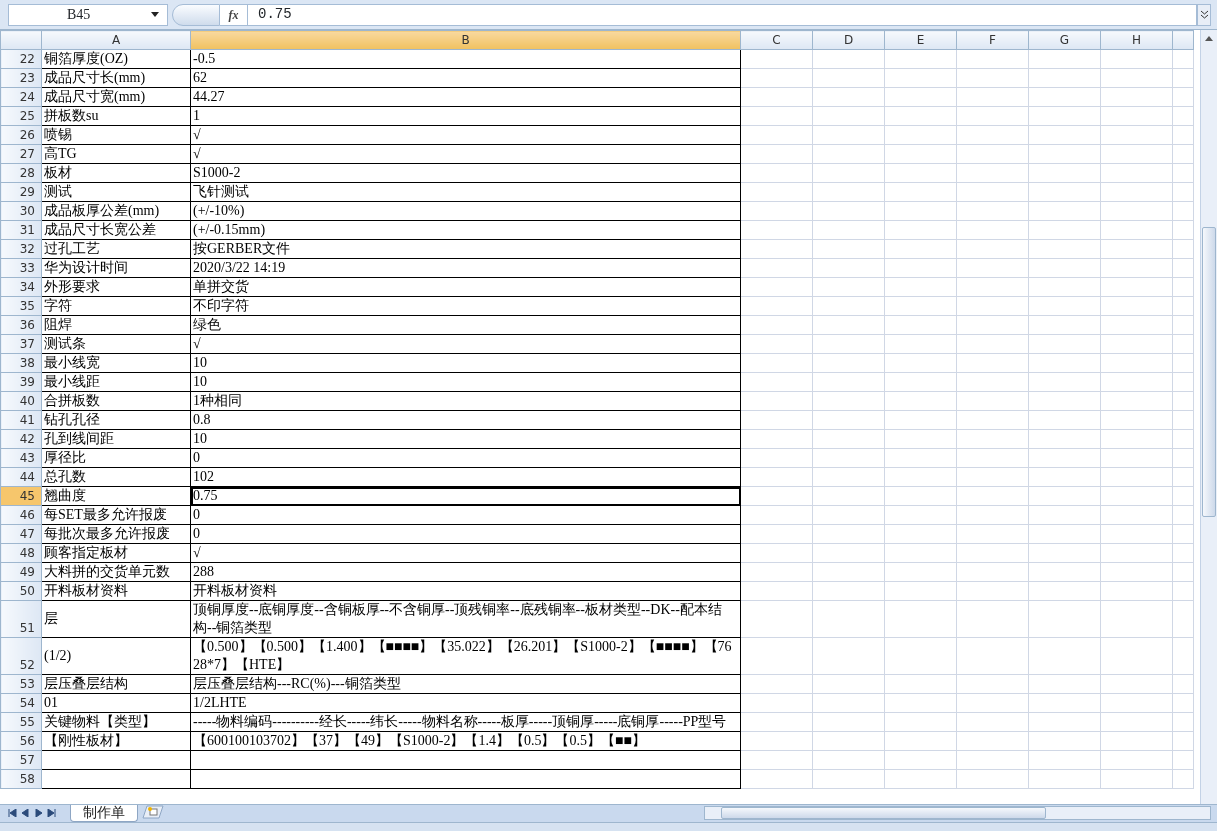 This screenshot has width=1217, height=831. Describe the element at coordinates (465, 230) in the screenshot. I see `table-cell: (+/-0.15mm)` at that location.